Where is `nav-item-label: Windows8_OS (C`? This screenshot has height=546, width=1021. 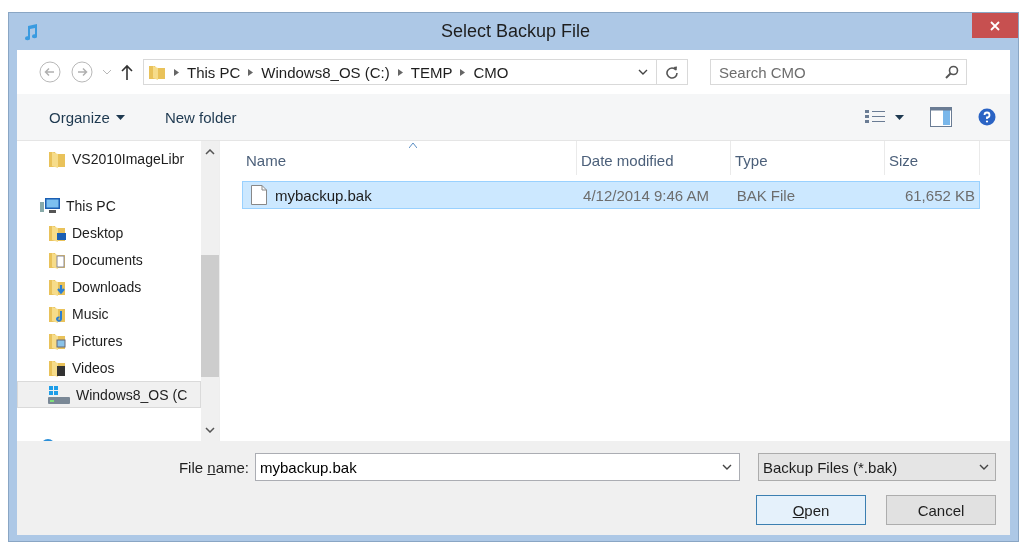 nav-item-label: Windows8_OS (C is located at coordinates (132, 394).